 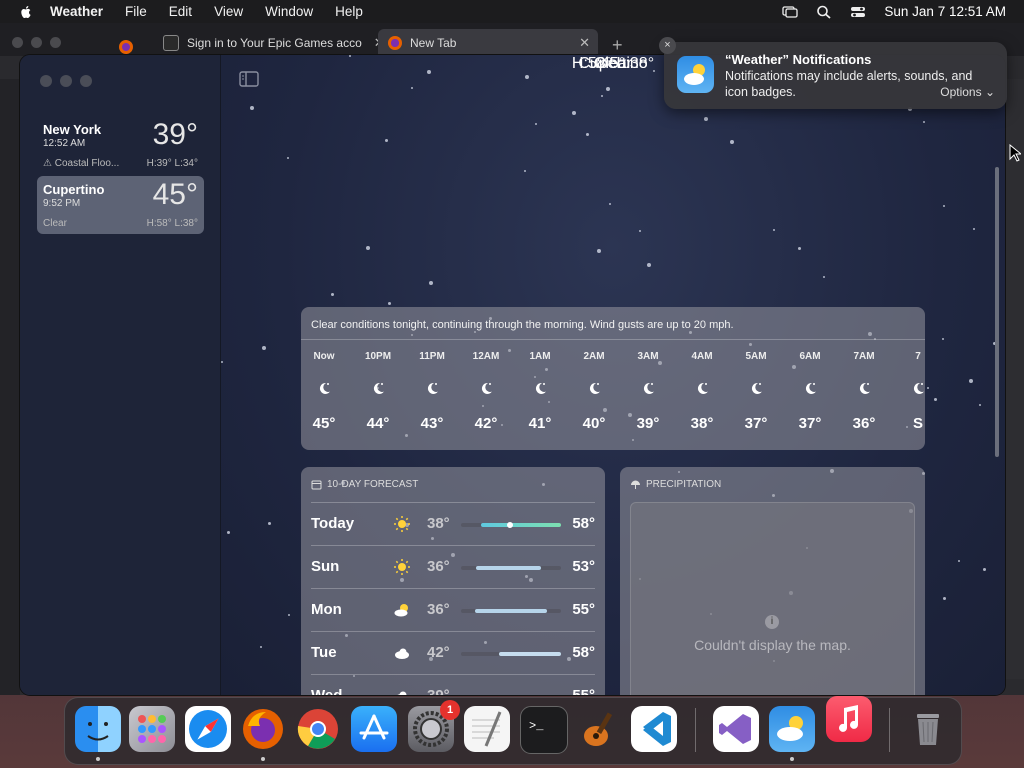 I want to click on textedit-icon, so click(x=487, y=729).